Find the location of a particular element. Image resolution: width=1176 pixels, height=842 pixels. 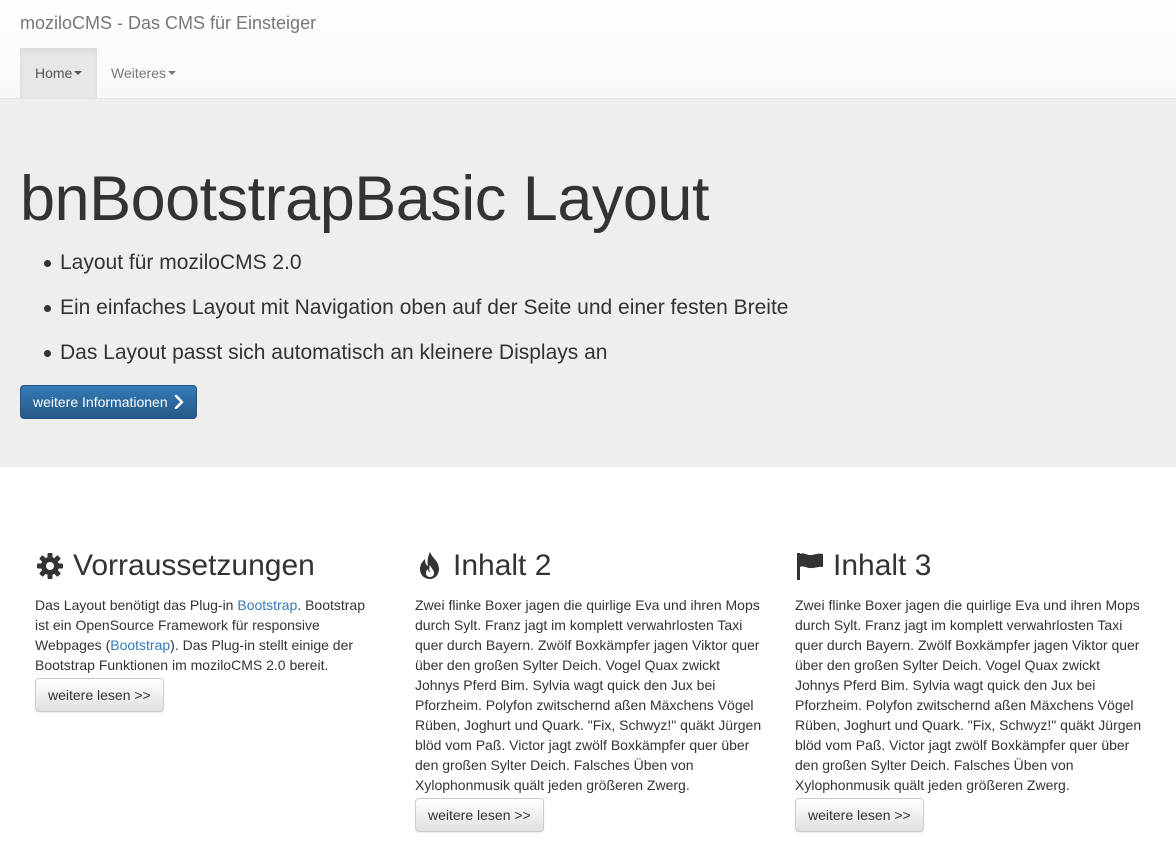

column-title: Vorraussetzungen is located at coordinates (194, 565).